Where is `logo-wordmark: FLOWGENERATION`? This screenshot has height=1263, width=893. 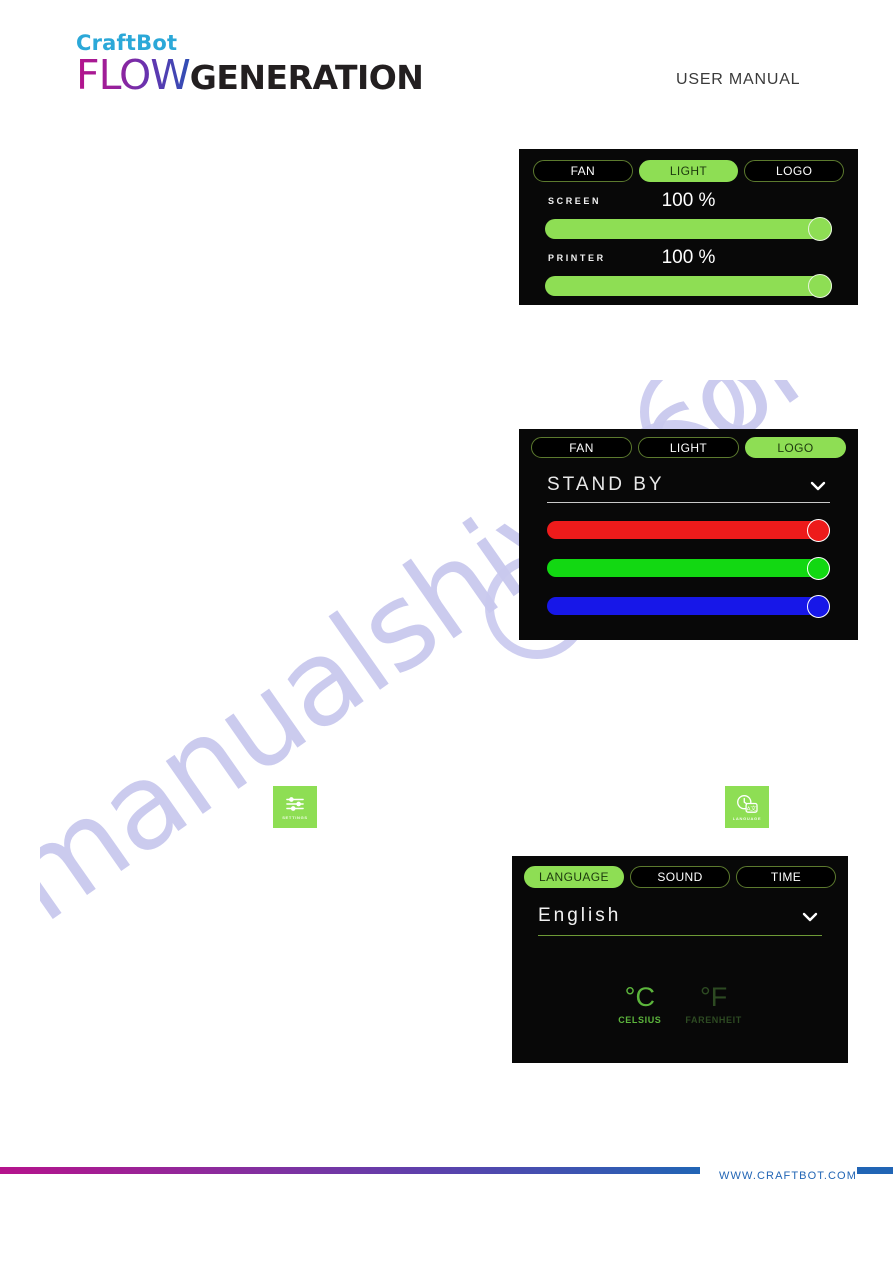 logo-wordmark: FLOWGENERATION is located at coordinates (250, 76).